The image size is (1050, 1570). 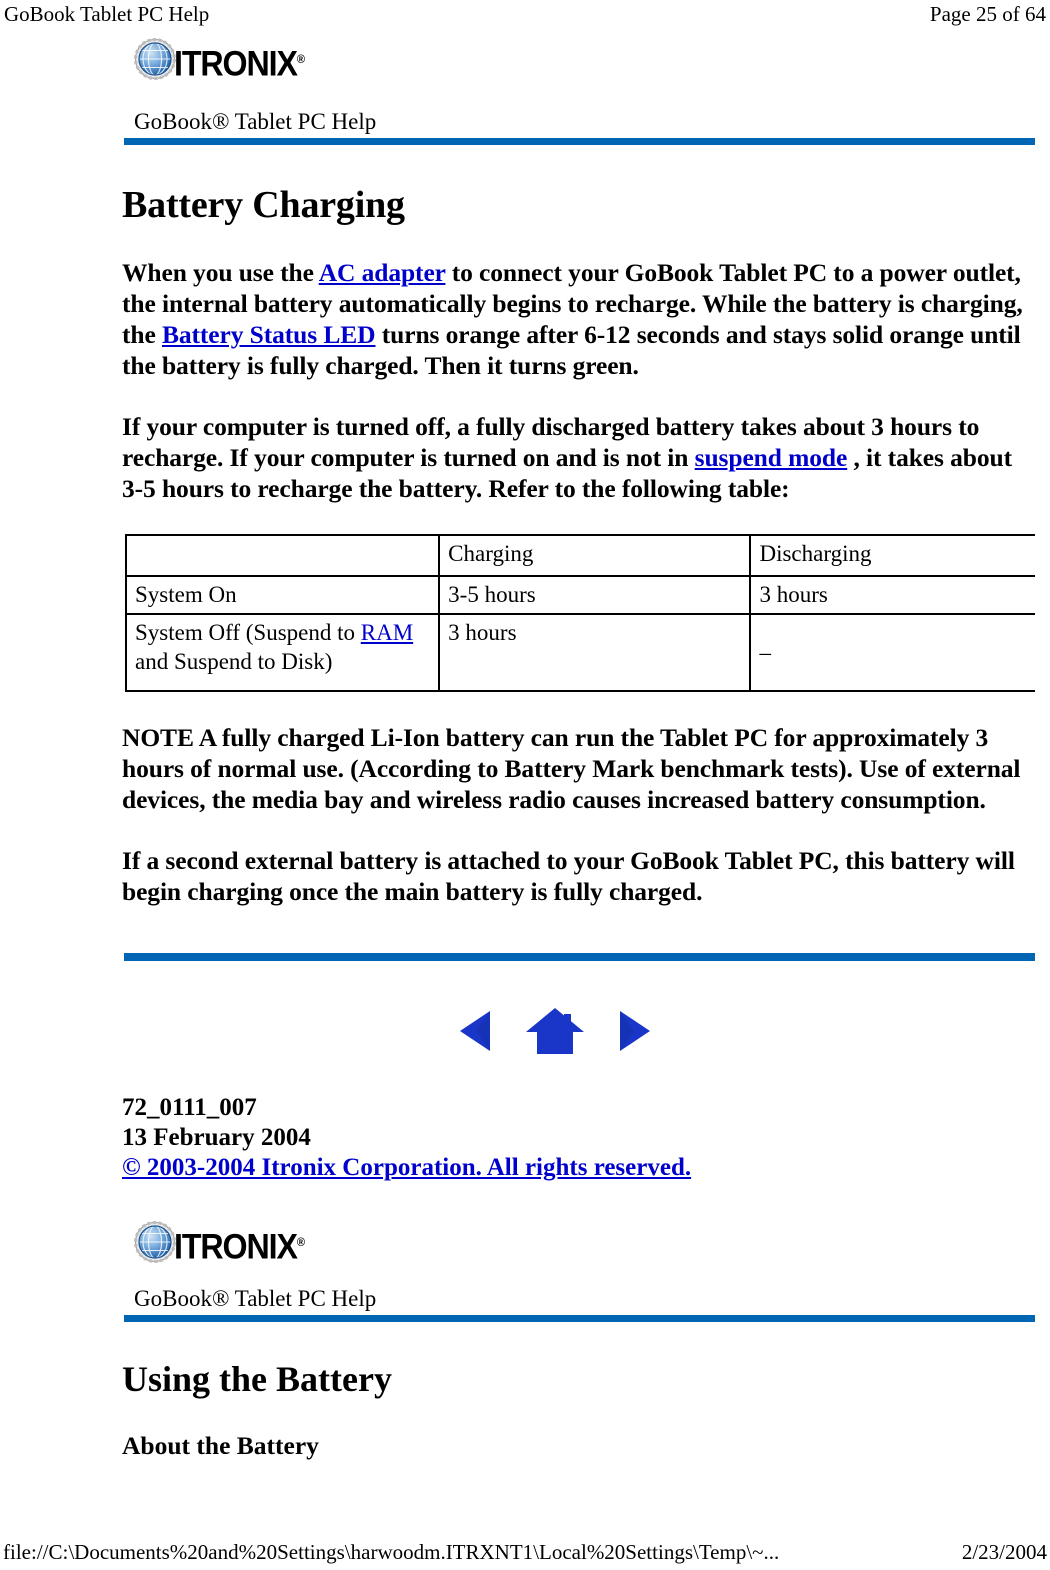 I want to click on section-divider-rule, so click(x=579, y=957).